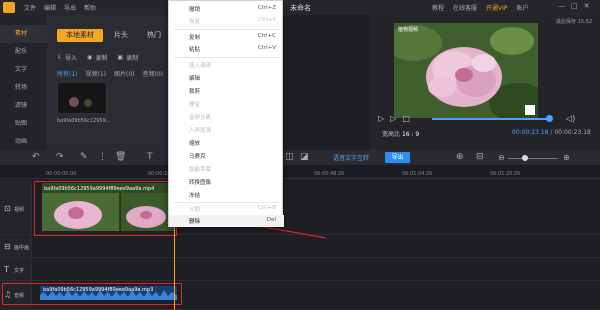  Describe the element at coordinates (406, 118) in the screenshot. I see `stop-icon: □` at that location.